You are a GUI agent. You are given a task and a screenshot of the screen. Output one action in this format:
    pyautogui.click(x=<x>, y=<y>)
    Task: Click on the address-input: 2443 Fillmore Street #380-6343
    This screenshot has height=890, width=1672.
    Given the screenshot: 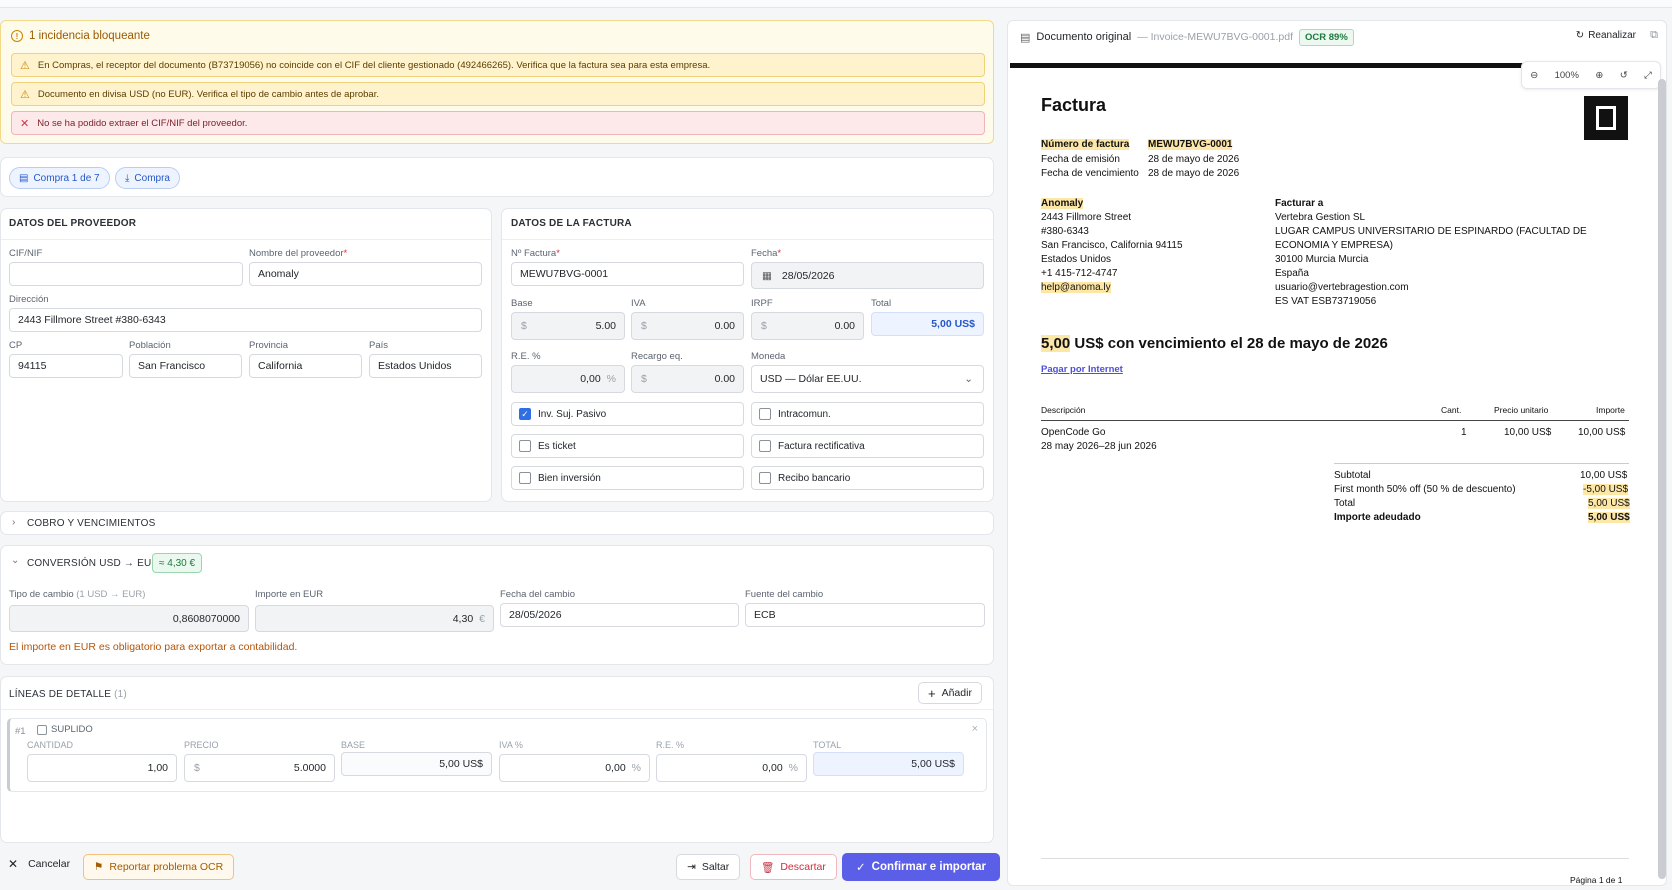 What is the action you would take?
    pyautogui.click(x=245, y=320)
    